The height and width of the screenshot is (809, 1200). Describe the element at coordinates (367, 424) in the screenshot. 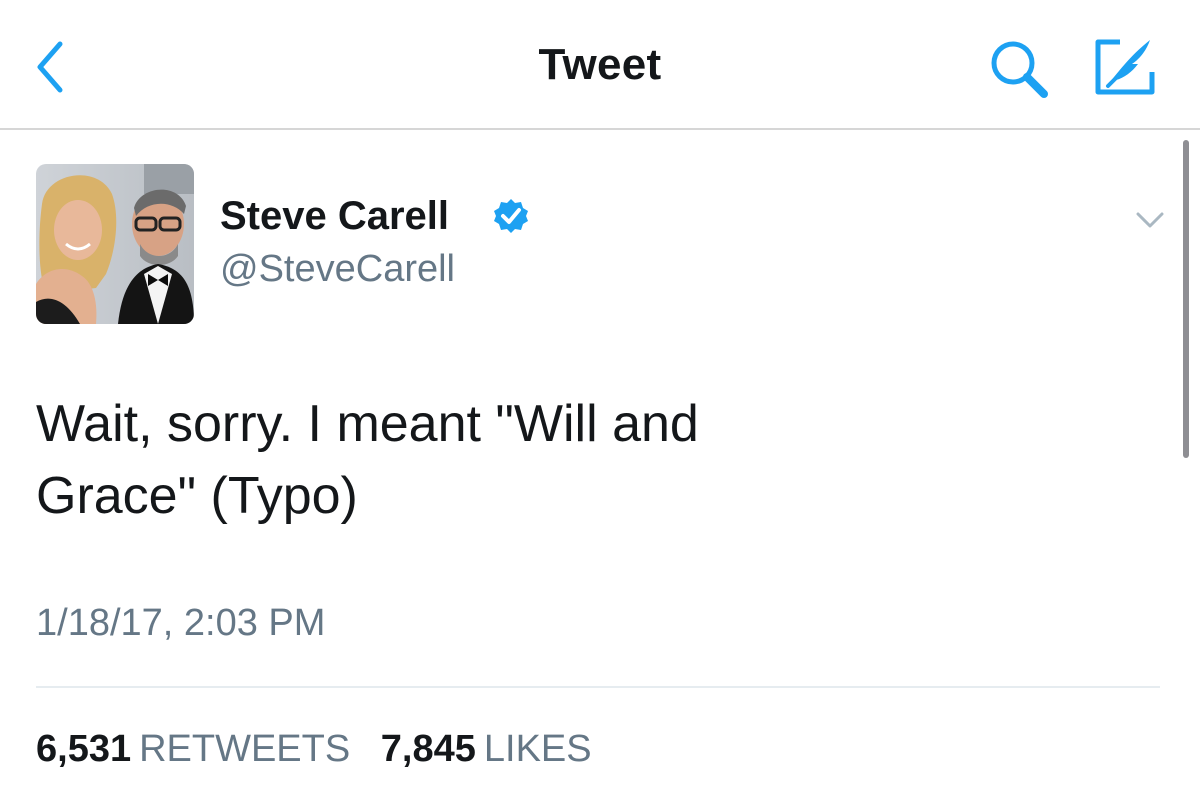

I see `tweet-text-line: Wait, sorry. I meant "Will and` at that location.